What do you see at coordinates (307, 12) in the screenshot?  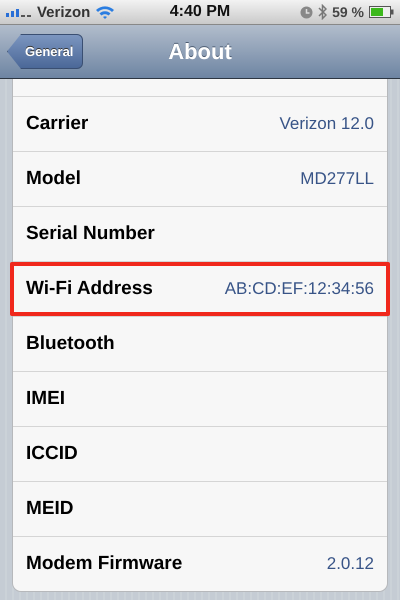 I see `clock-icon` at bounding box center [307, 12].